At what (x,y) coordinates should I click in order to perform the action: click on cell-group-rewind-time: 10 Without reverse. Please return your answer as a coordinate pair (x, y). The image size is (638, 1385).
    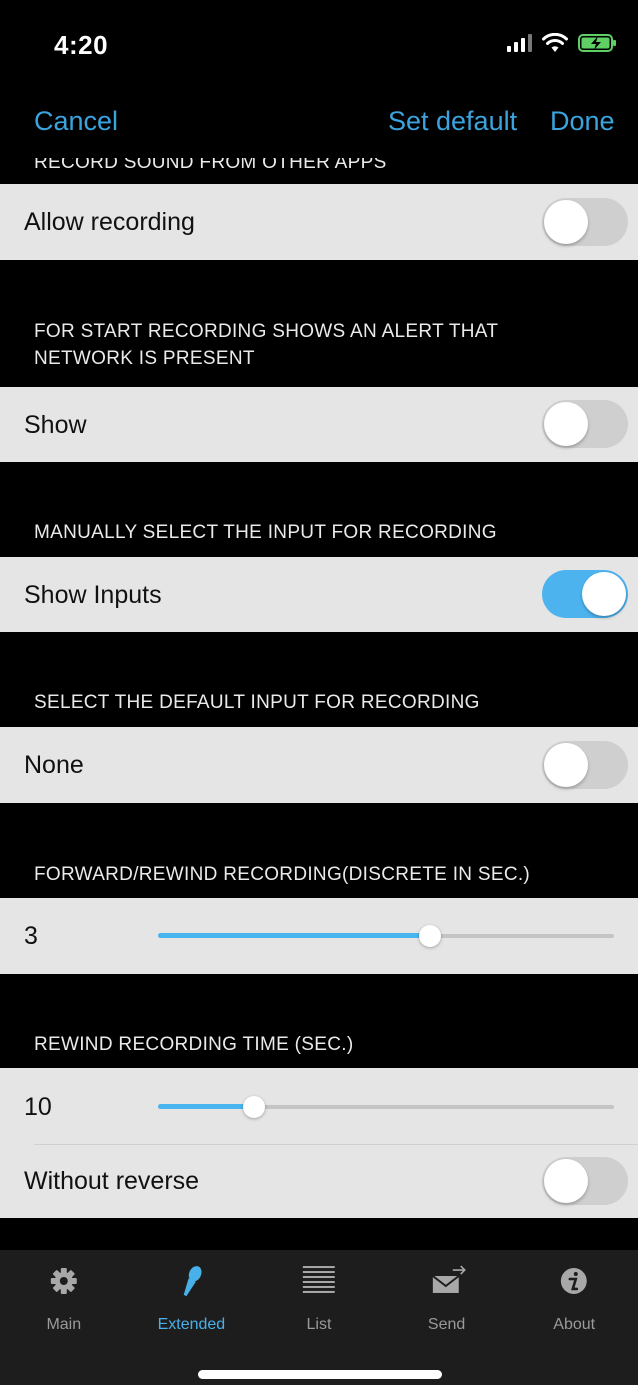
    Looking at the image, I should click on (319, 1143).